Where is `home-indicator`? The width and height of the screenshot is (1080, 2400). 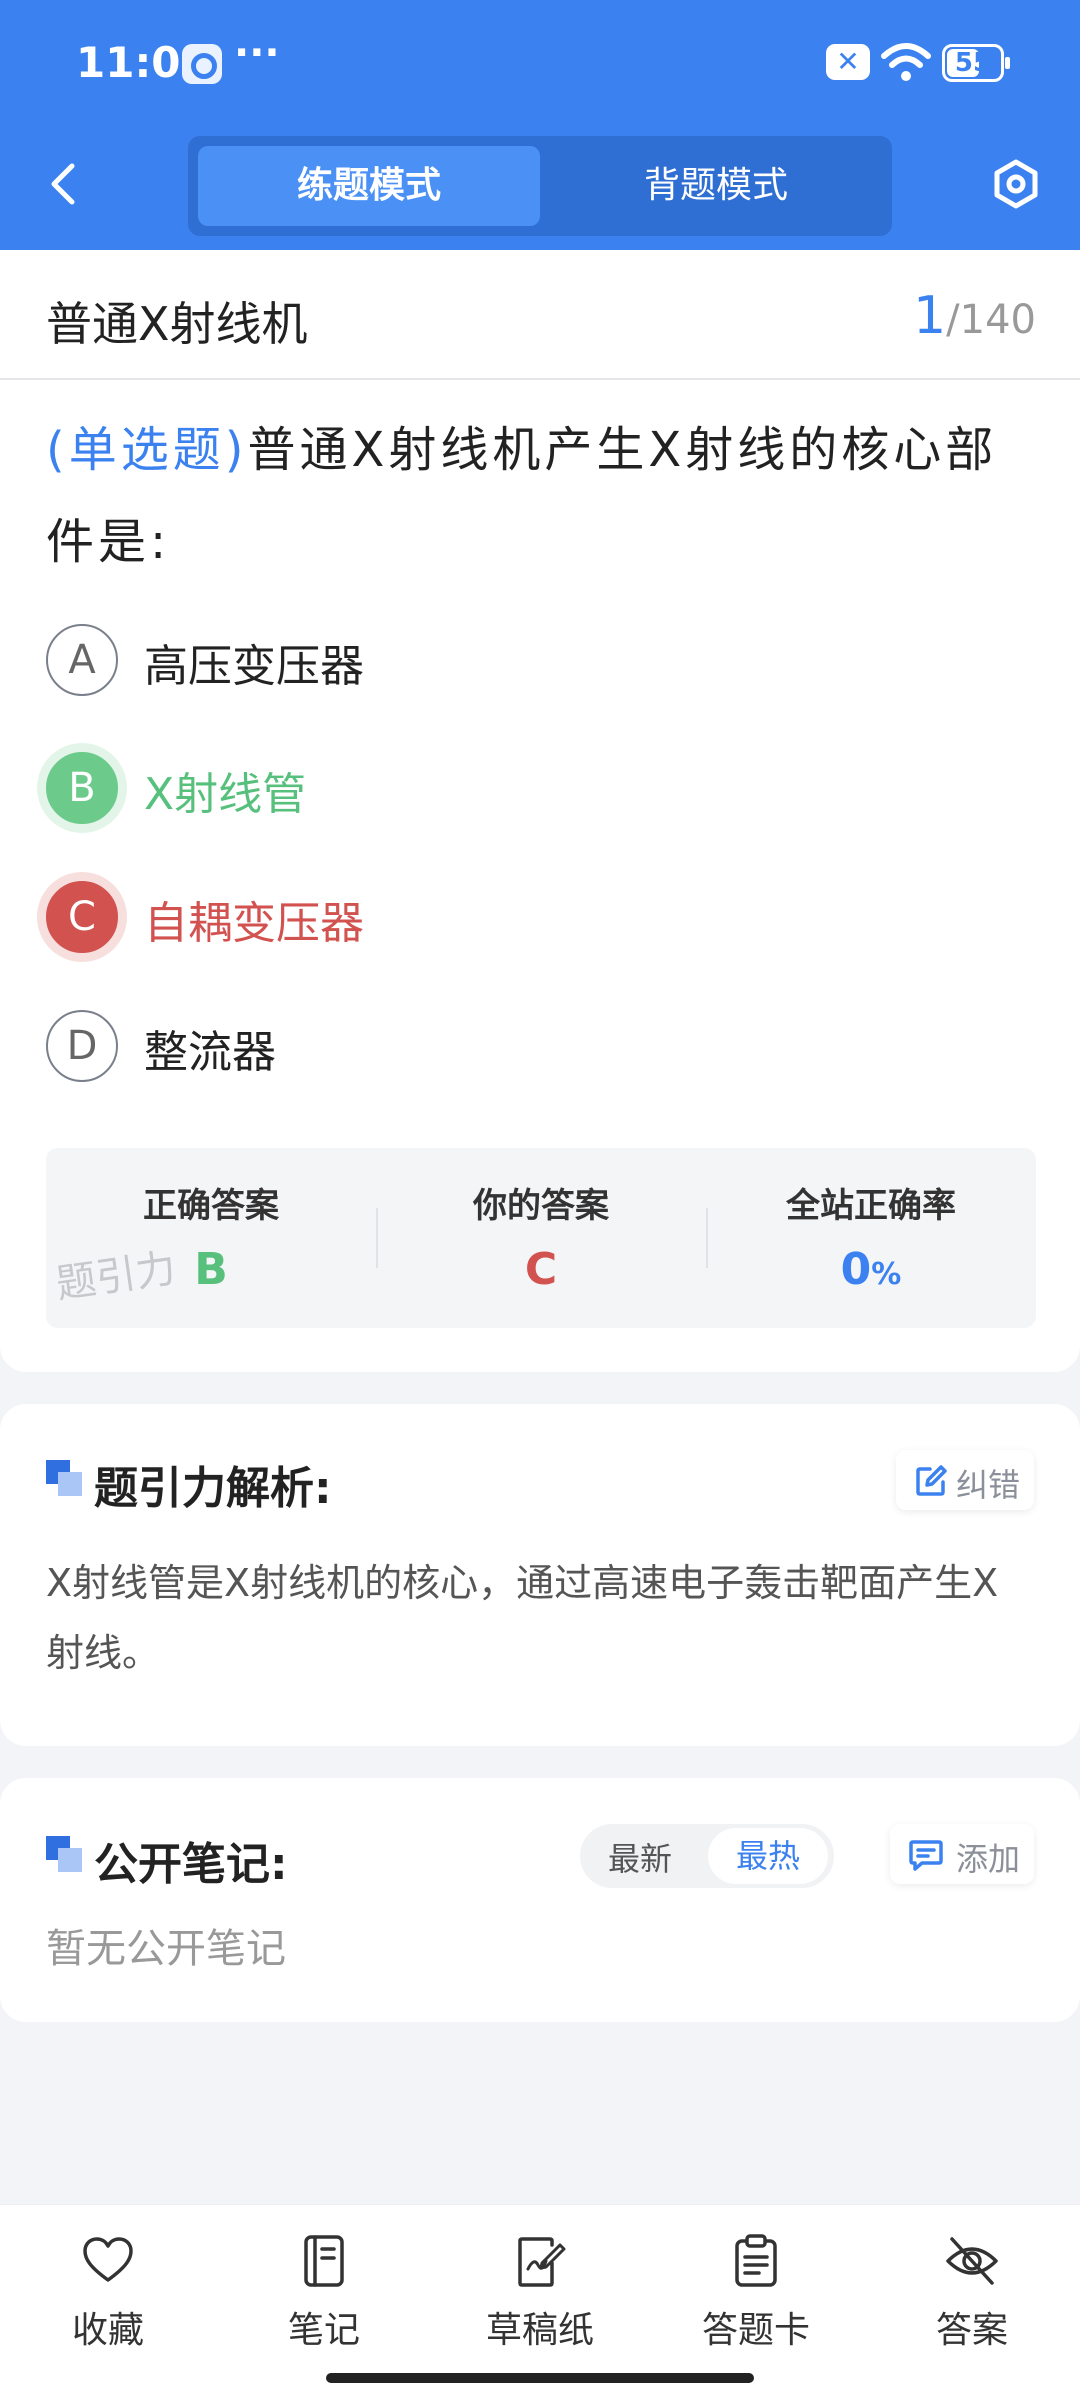
home-indicator is located at coordinates (540, 2378).